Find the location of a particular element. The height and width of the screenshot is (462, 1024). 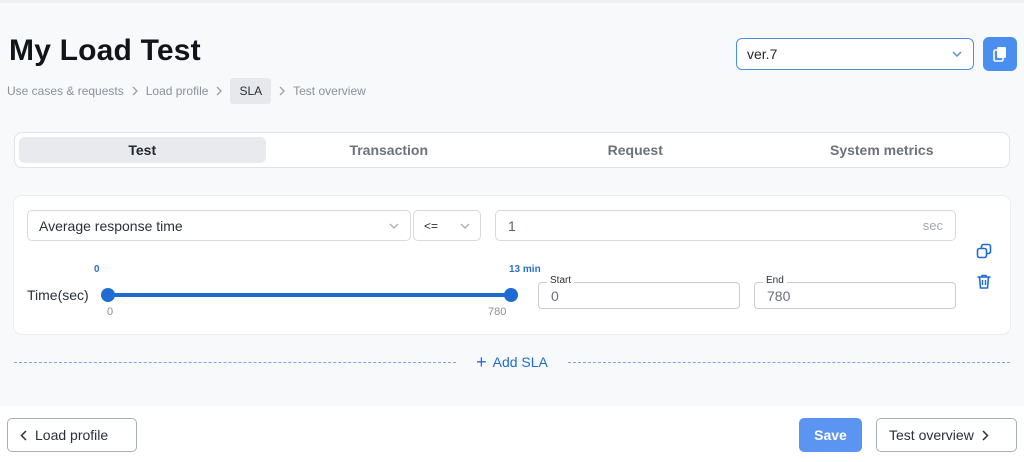

copy-icon is located at coordinates (1000, 54).